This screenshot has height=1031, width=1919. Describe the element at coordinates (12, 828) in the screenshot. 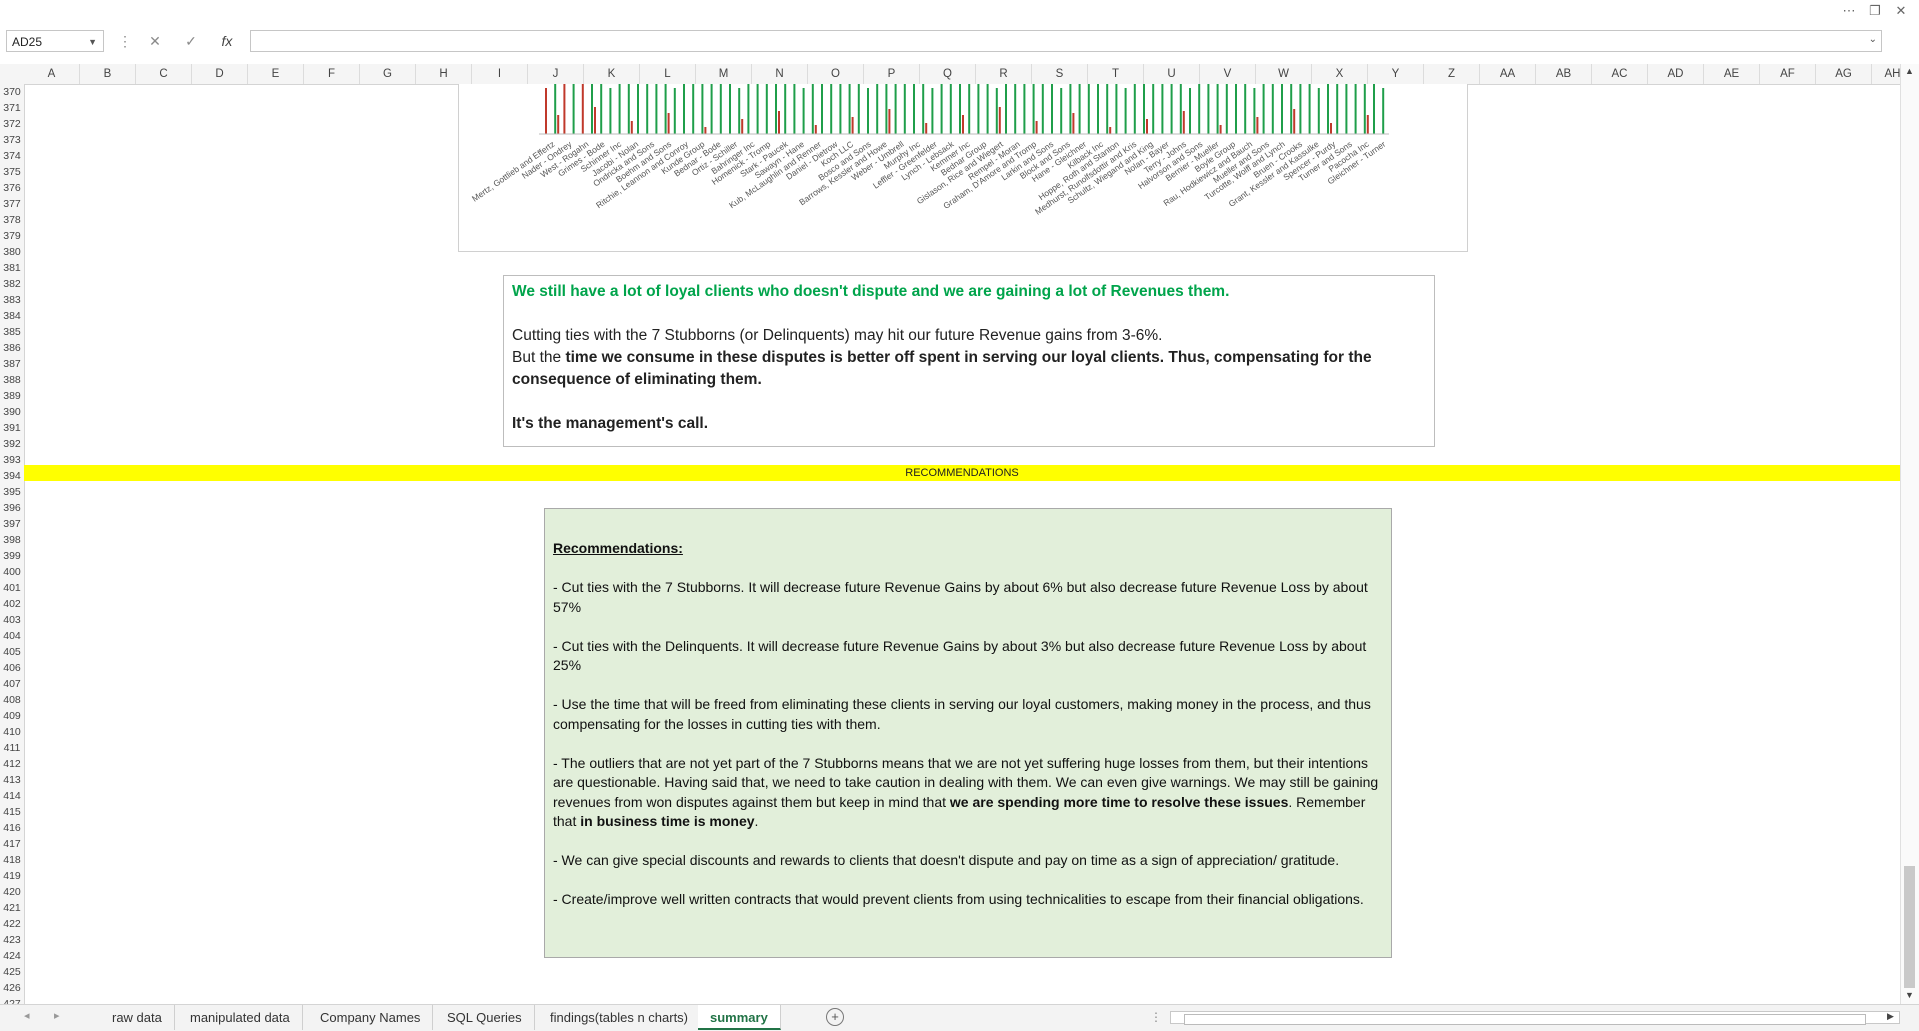

I see `row-header-416: 416` at that location.